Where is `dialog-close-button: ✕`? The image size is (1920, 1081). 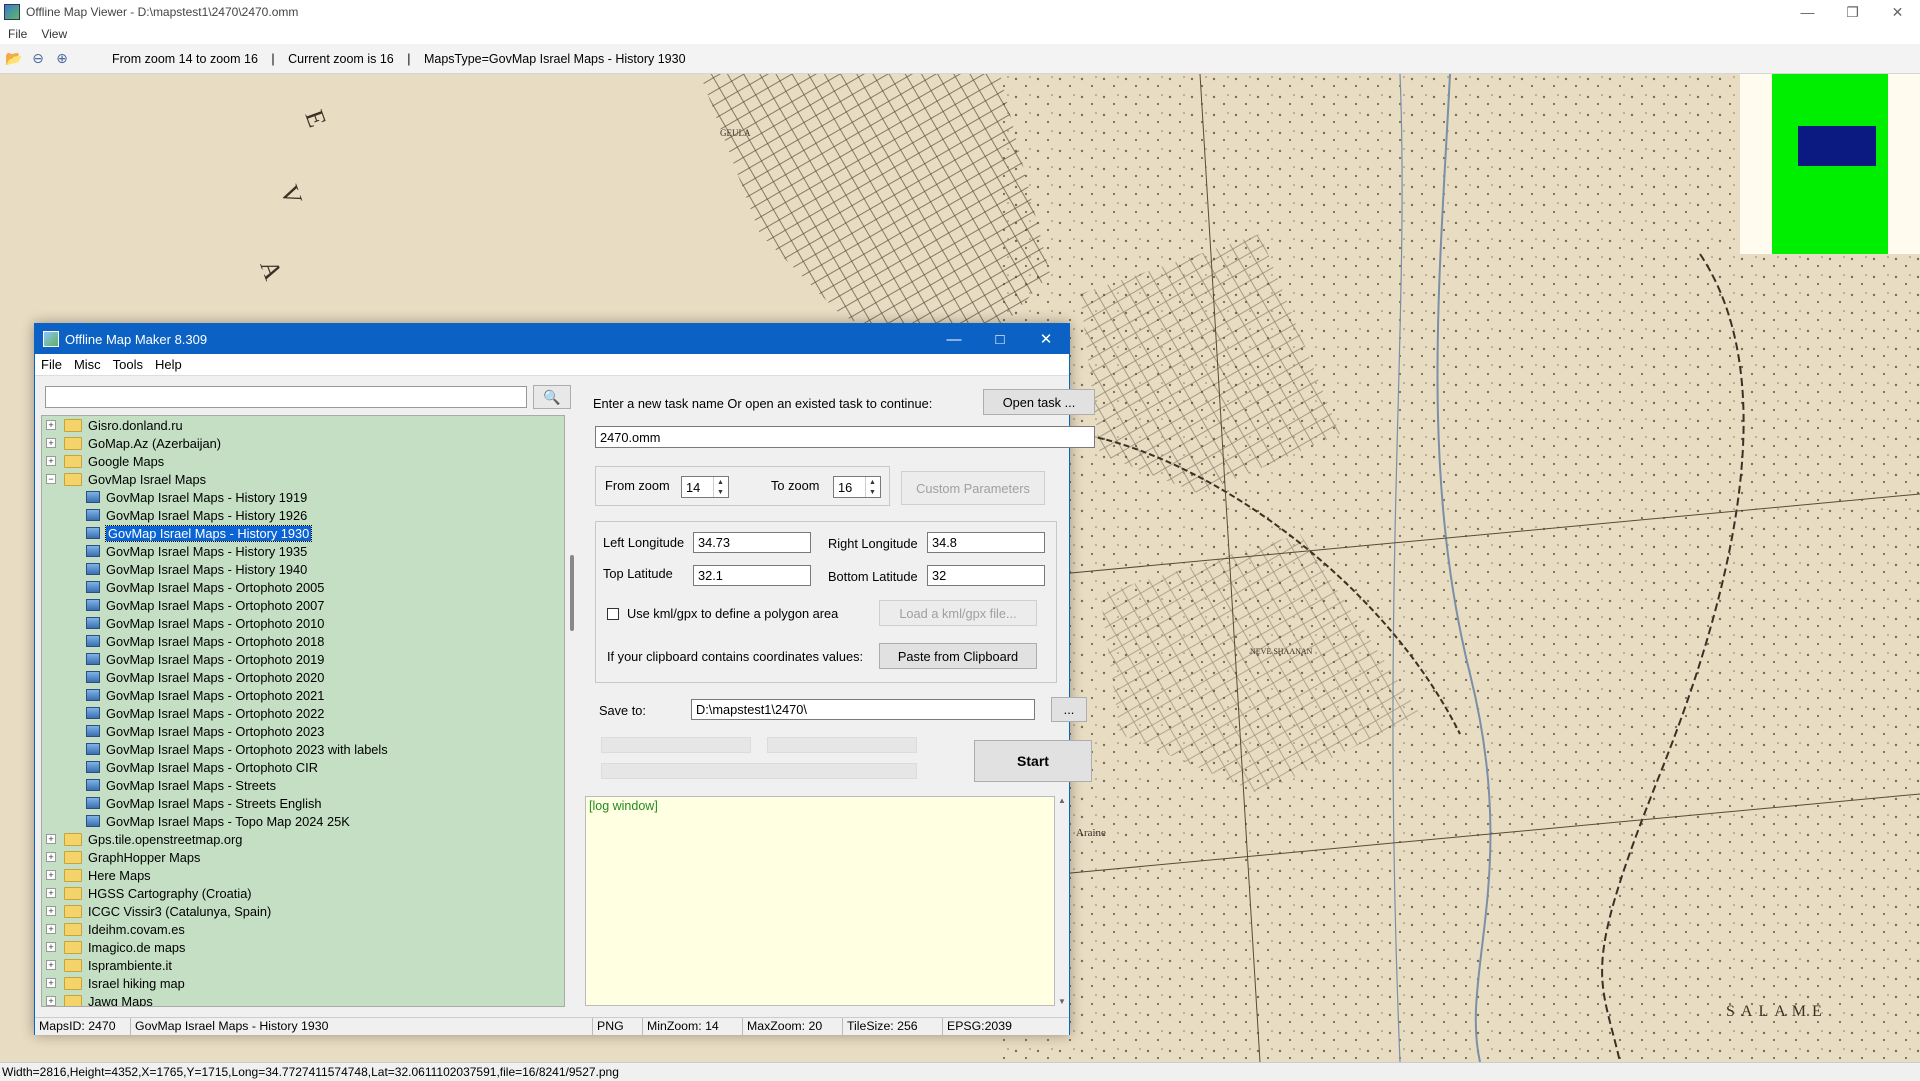 dialog-close-button: ✕ is located at coordinates (1046, 339).